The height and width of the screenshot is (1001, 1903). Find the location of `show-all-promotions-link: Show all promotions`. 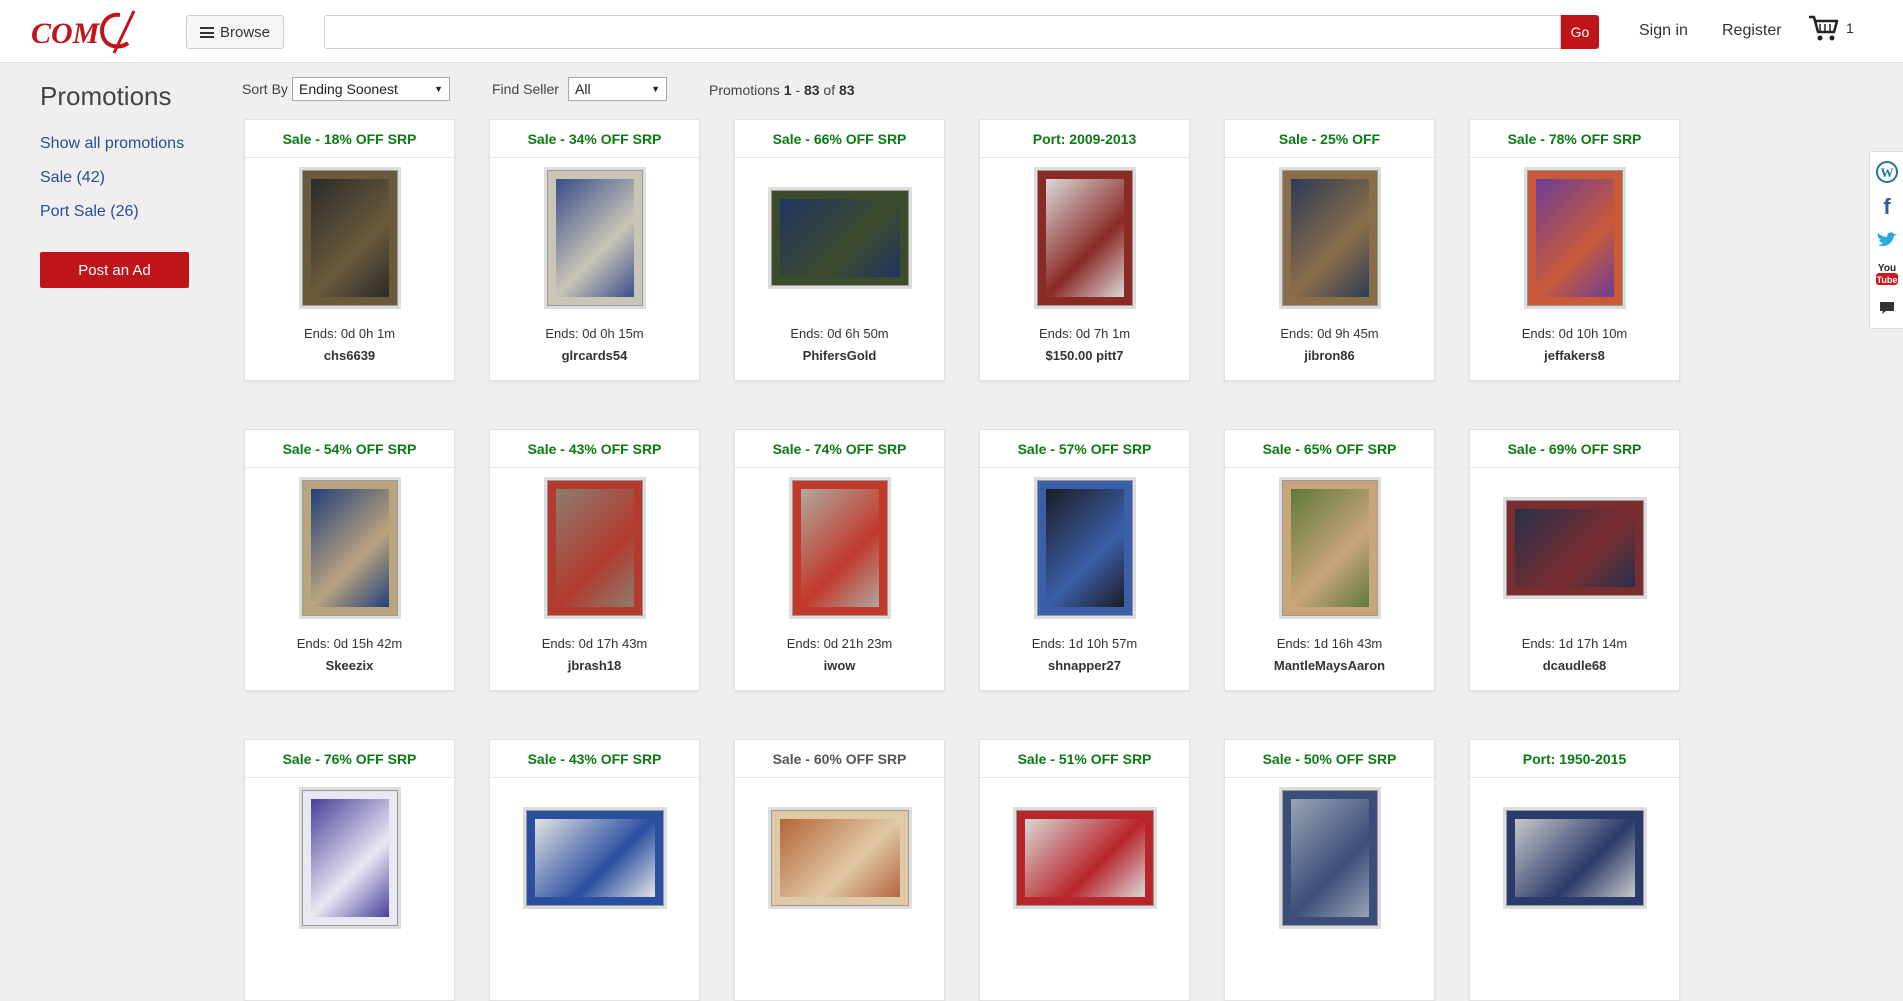

show-all-promotions-link: Show all promotions is located at coordinates (112, 144).